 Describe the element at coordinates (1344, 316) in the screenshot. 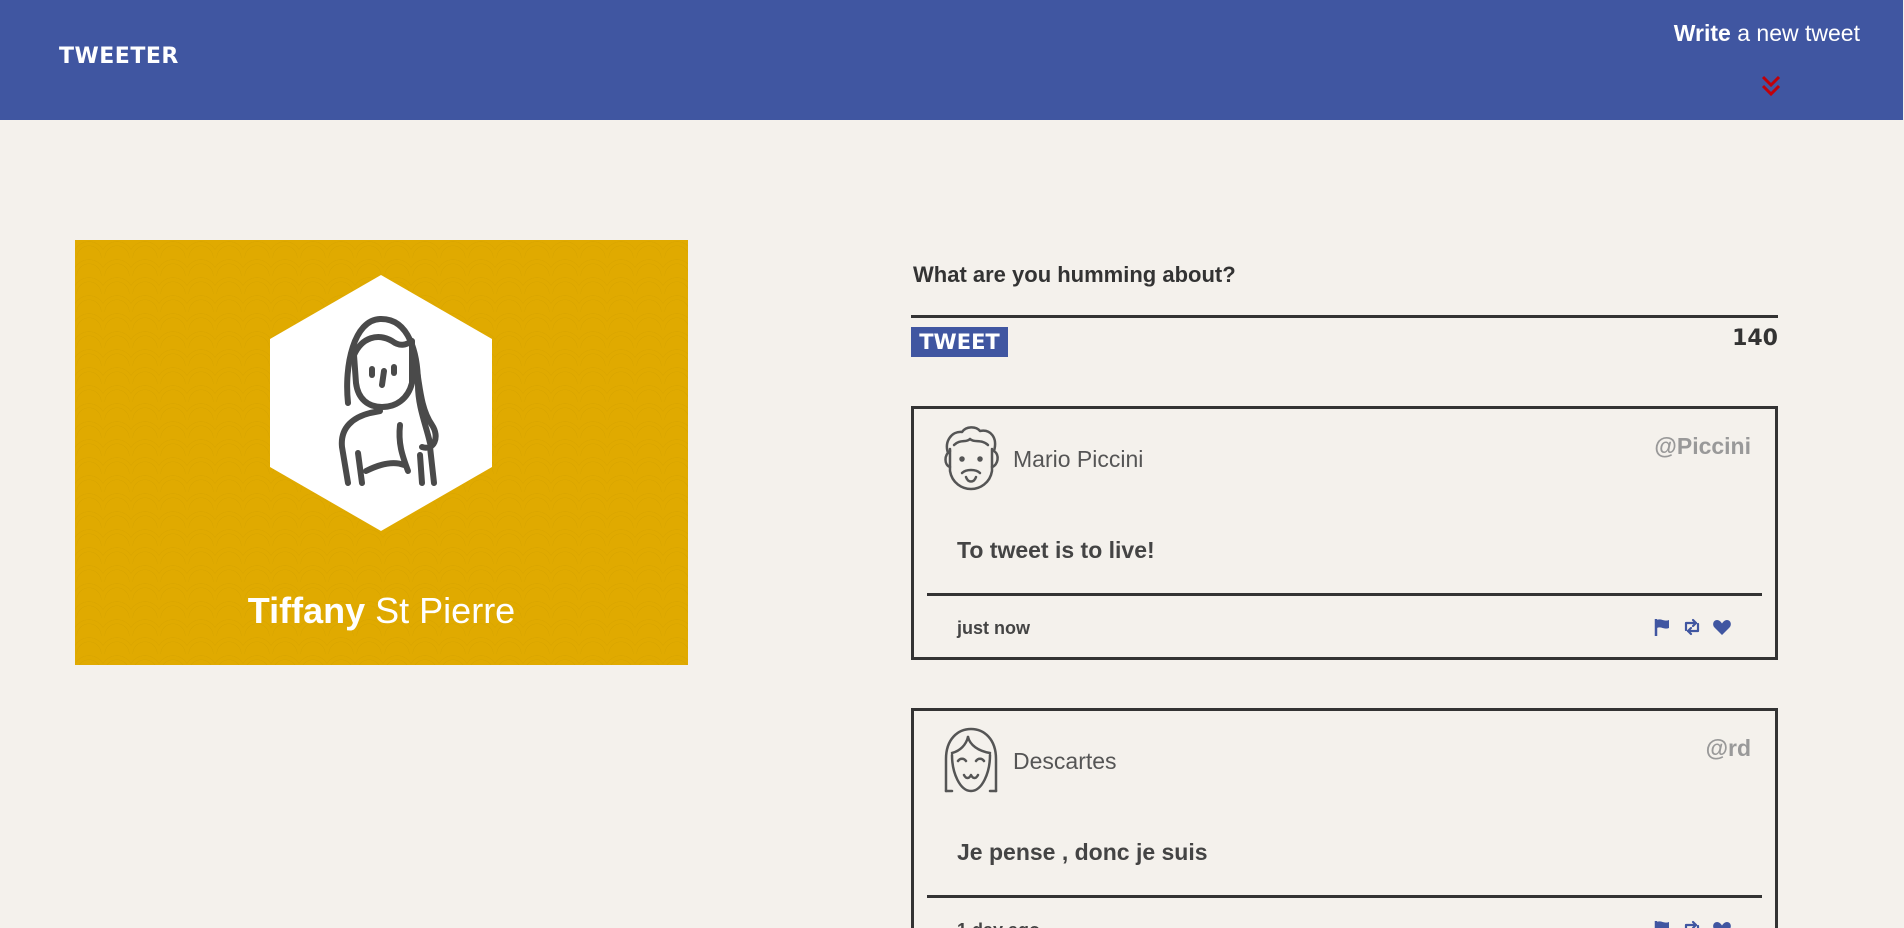

I see `composer-underline` at that location.